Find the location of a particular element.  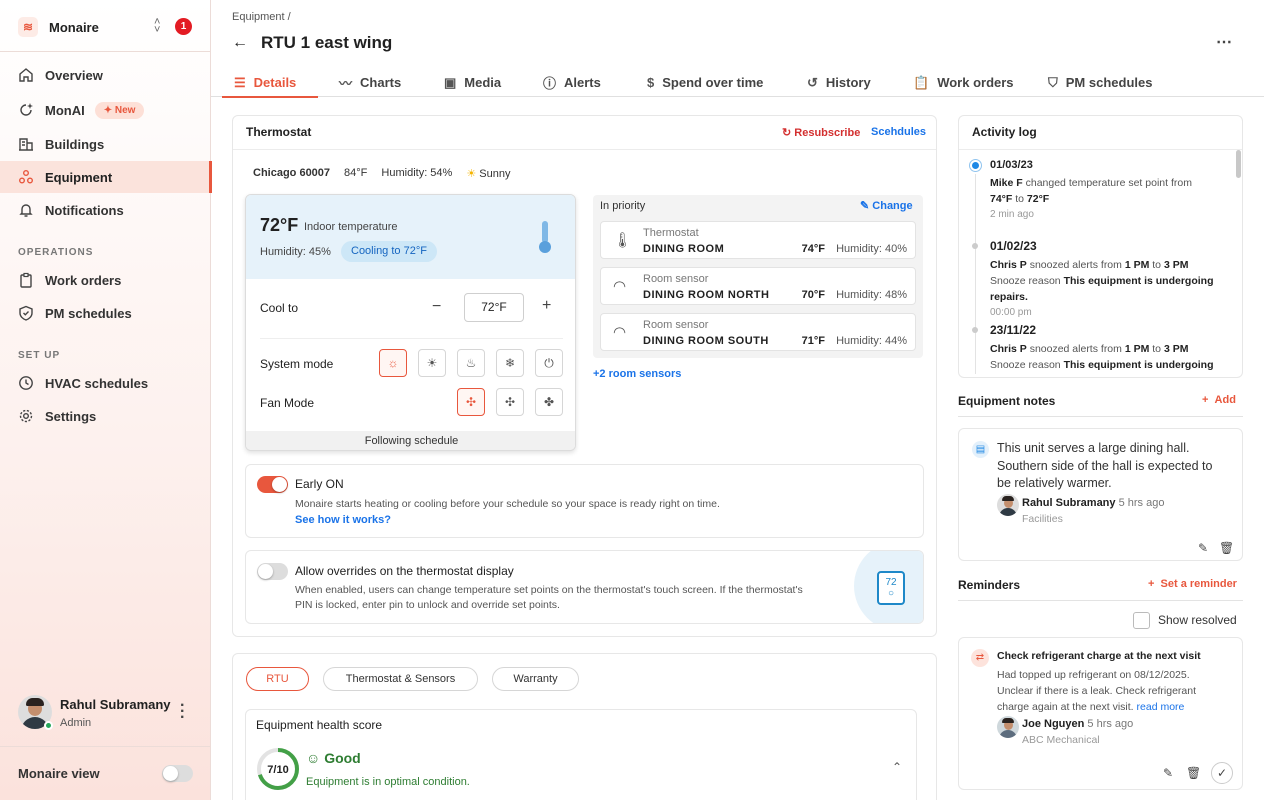

tab-charts: 〰 Charts is located at coordinates (370, 82).